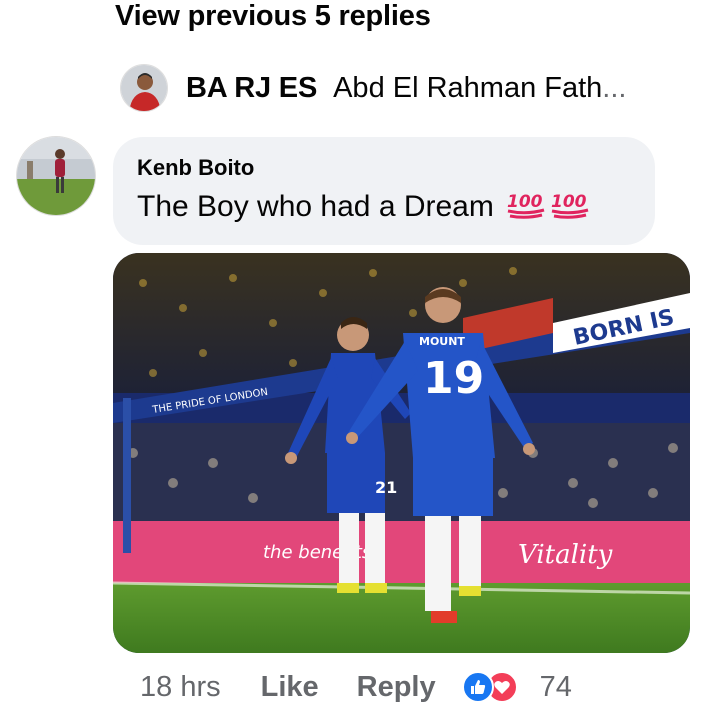 The height and width of the screenshot is (715, 720). What do you see at coordinates (386, 487) in the screenshot?
I see `front-jersey-number: 21` at bounding box center [386, 487].